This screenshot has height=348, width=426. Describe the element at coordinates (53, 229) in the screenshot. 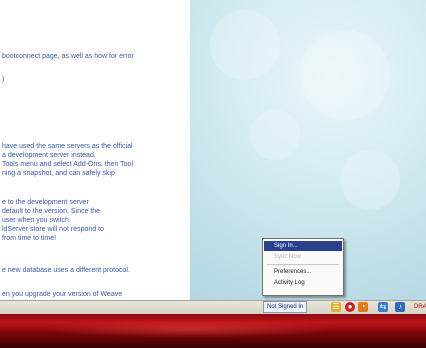

I see `doc-line: ldServer store will not respond to` at that location.